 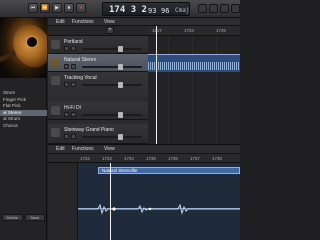 I want to click on editor-waveform, so click(x=159, y=209).